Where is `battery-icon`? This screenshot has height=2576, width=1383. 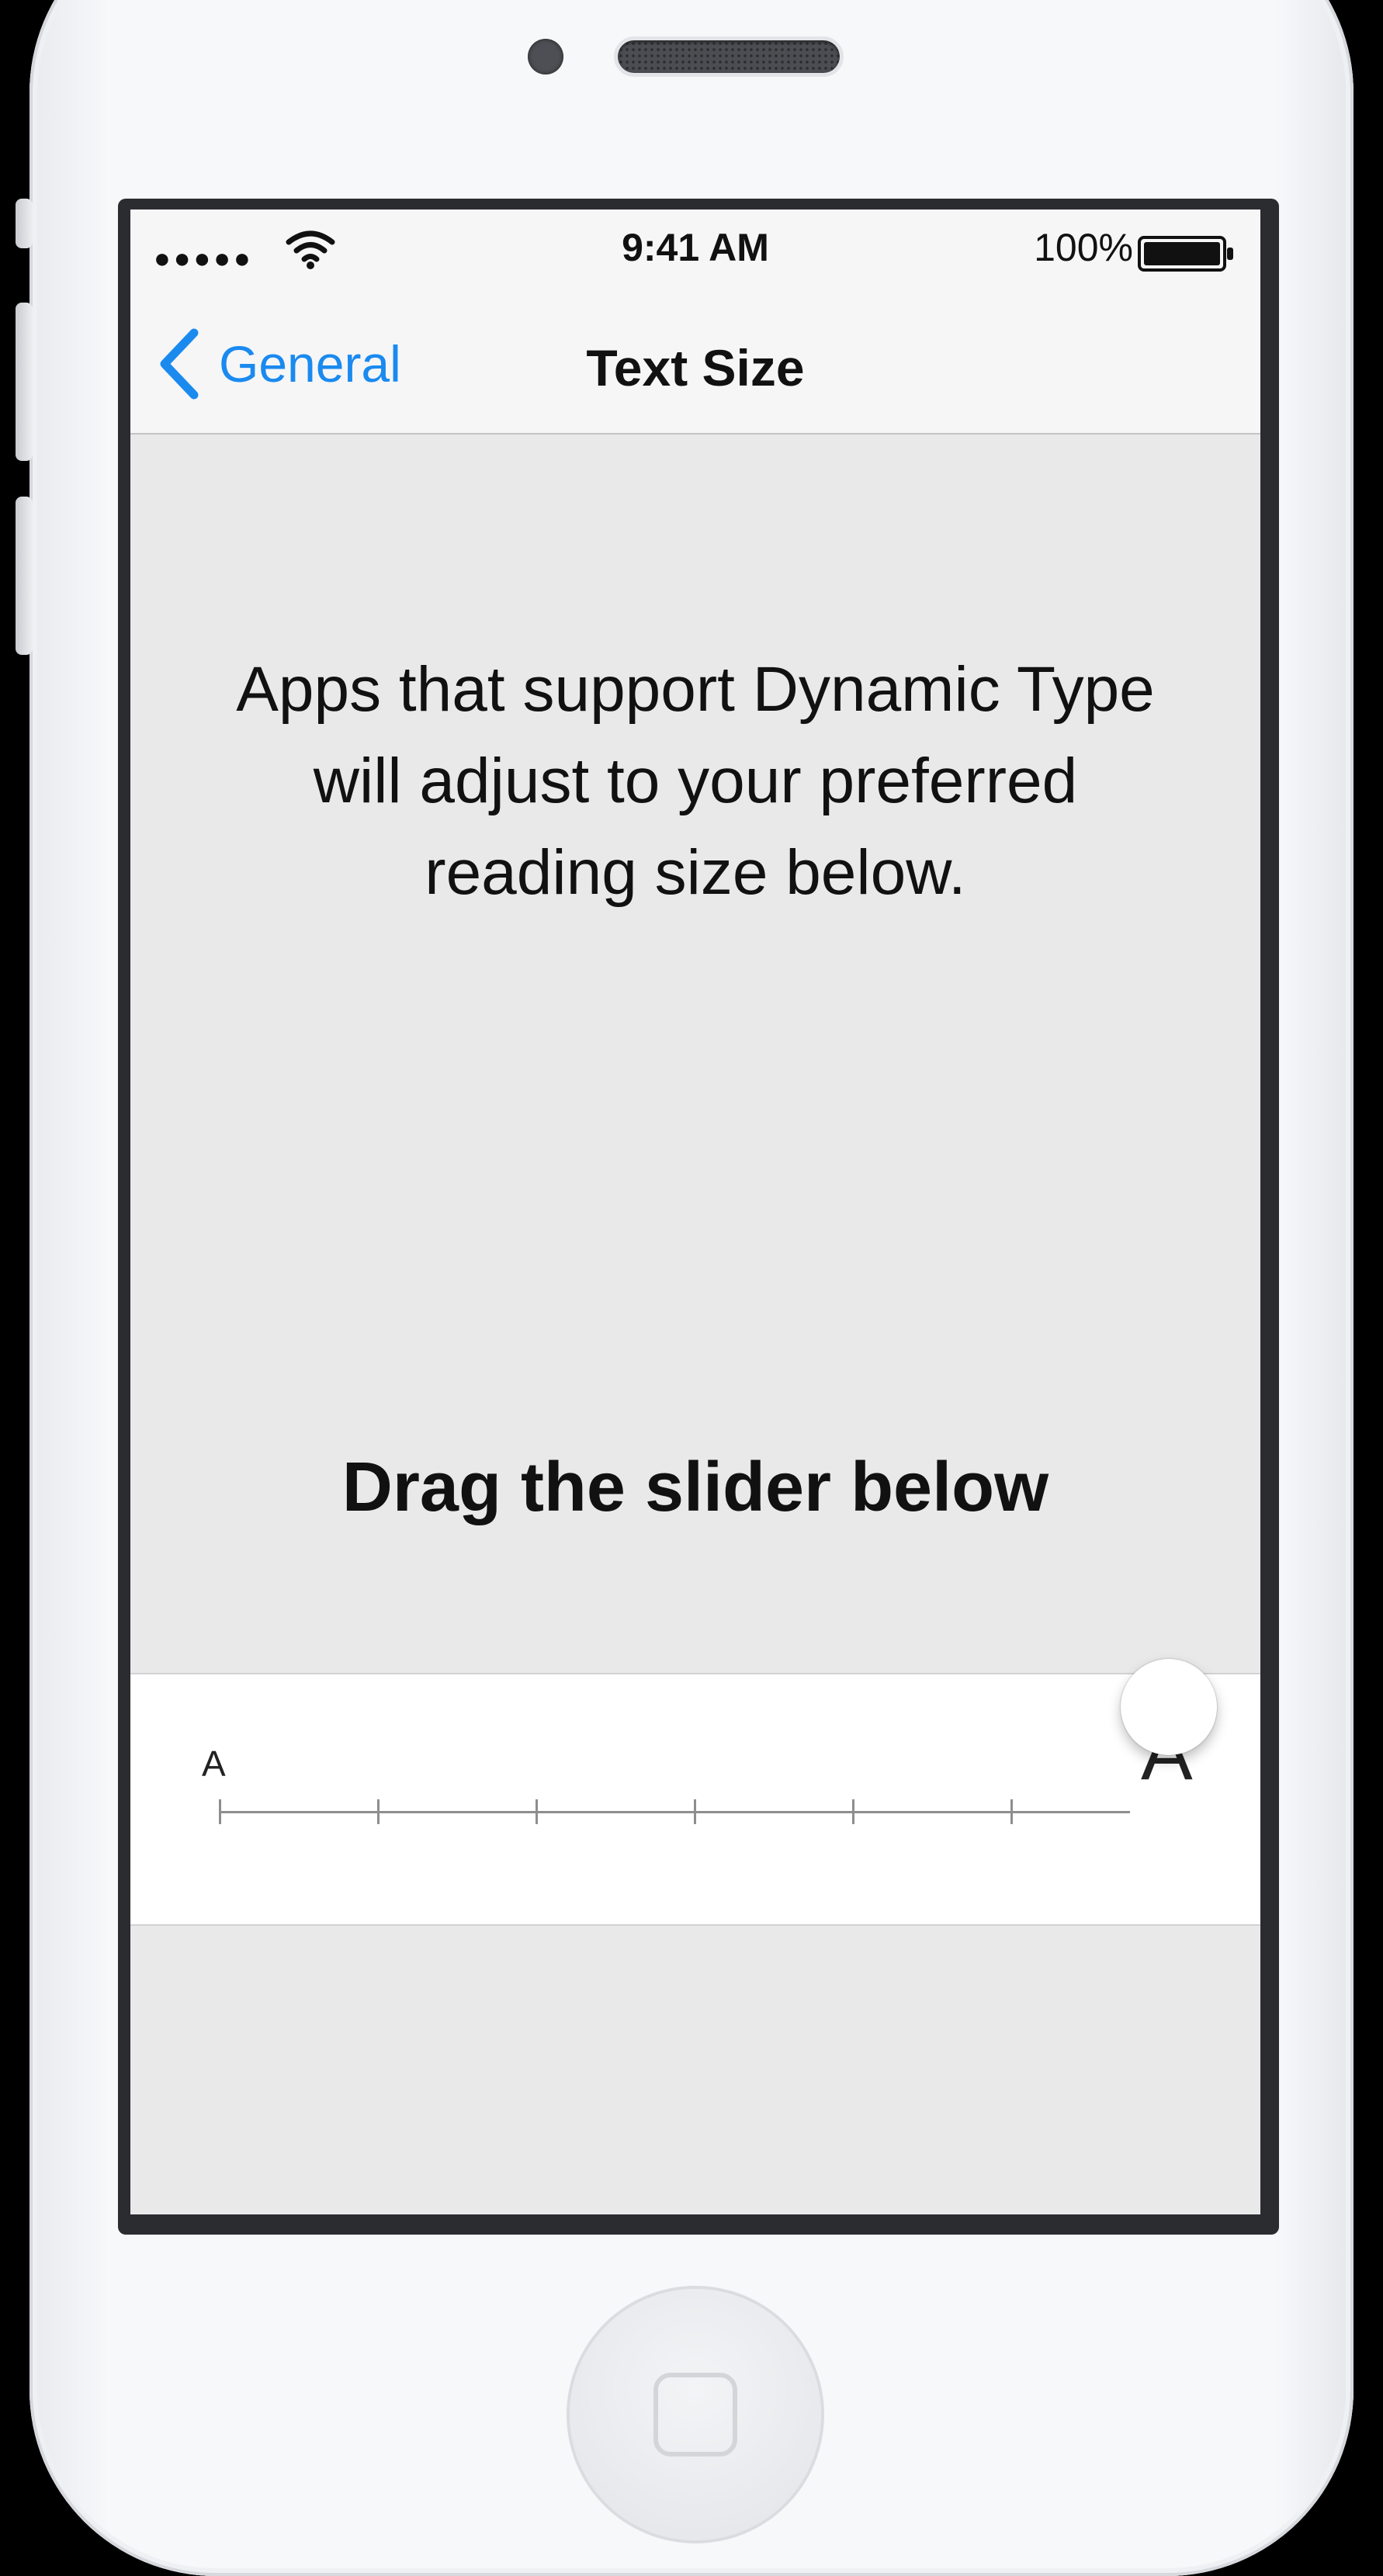 battery-icon is located at coordinates (1185, 254).